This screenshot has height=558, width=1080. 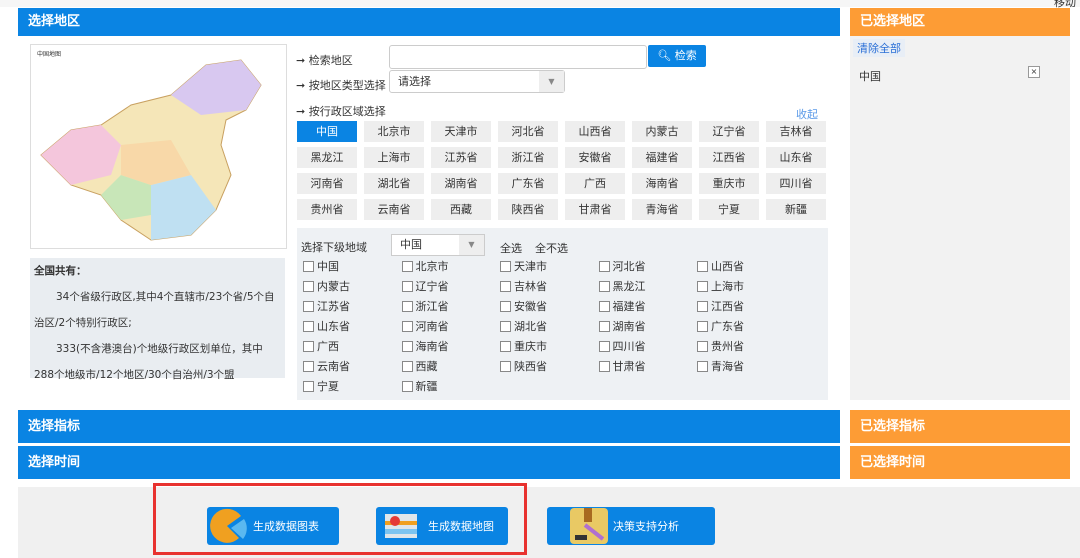 I want to click on sub-region-checkbox: 天津市, so click(x=523, y=266).